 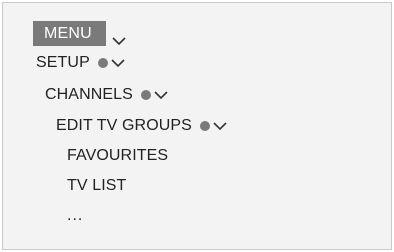 I want to click on menu-item-label: EDIT TV GROUPS, so click(x=124, y=125).